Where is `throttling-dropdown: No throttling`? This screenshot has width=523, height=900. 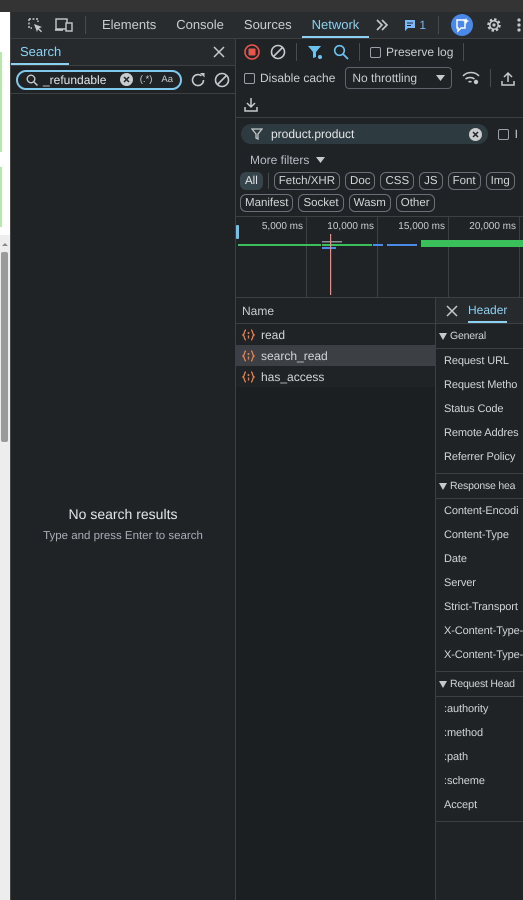 throttling-dropdown: No throttling is located at coordinates (398, 78).